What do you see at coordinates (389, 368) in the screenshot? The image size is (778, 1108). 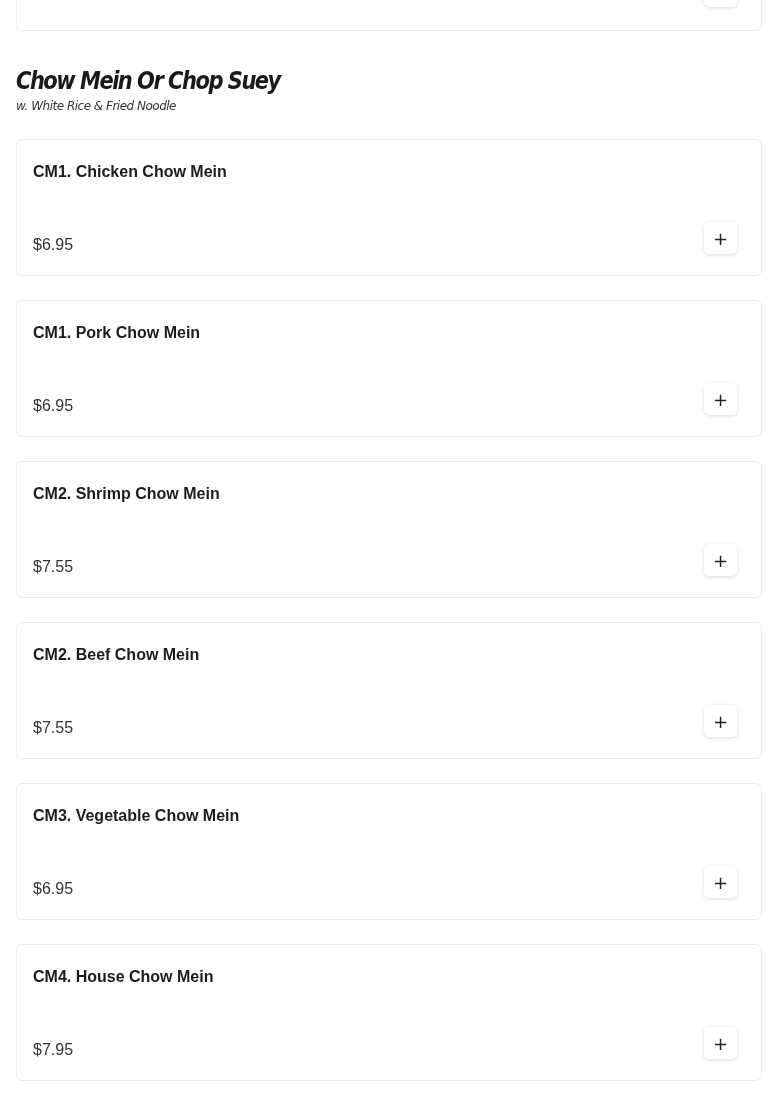 I see `menu-item-card: CM1. Pork Chow Mein $6.95 +` at bounding box center [389, 368].